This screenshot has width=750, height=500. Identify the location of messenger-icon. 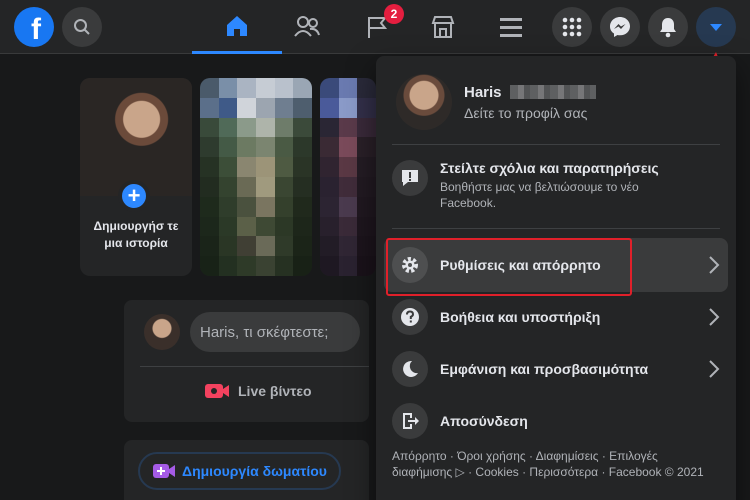
(620, 27).